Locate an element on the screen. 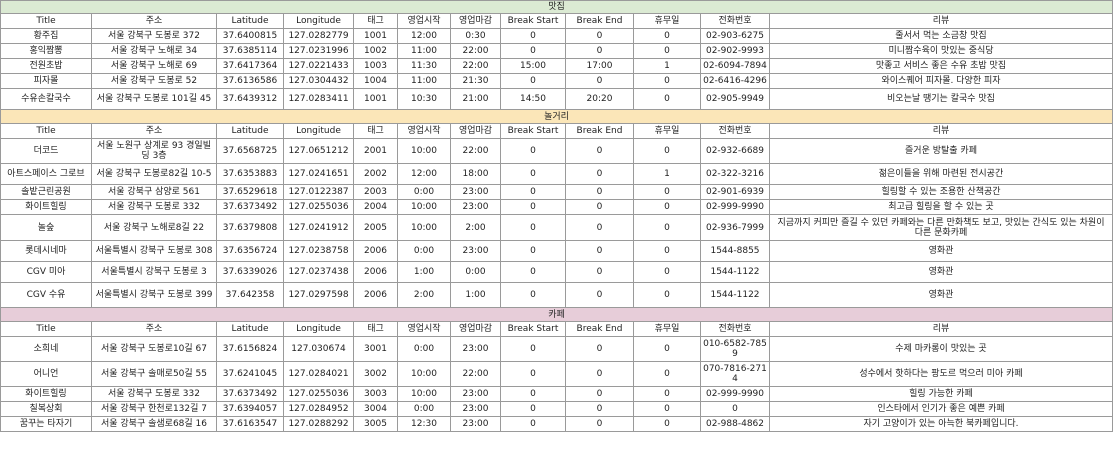 Image resolution: width=1113 pixels, height=467 pixels. column-header-tag: 태그 is located at coordinates (375, 21).